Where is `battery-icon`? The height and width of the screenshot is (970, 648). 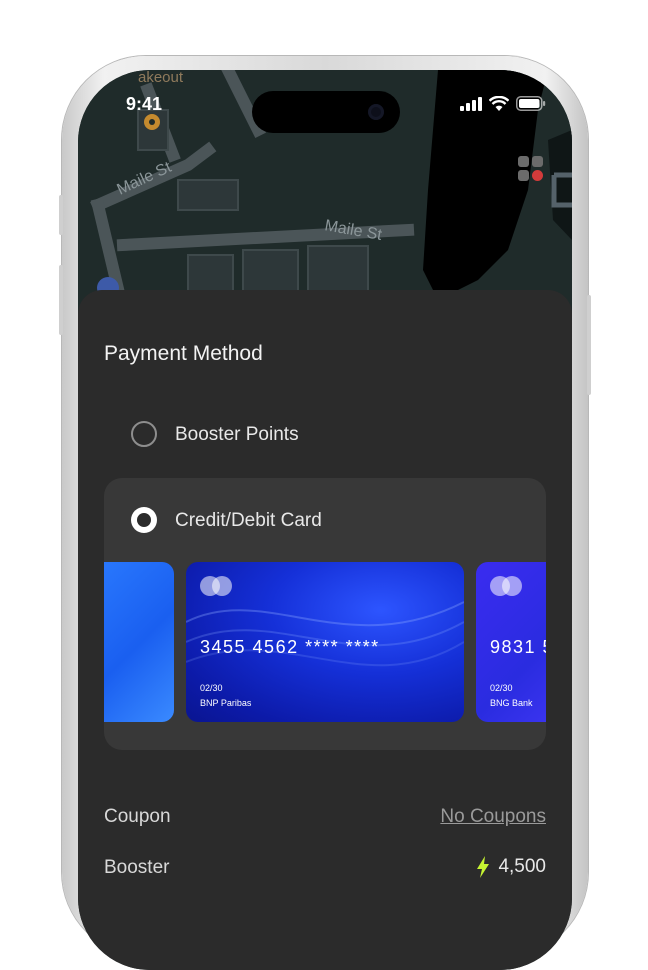
battery-icon is located at coordinates (531, 103).